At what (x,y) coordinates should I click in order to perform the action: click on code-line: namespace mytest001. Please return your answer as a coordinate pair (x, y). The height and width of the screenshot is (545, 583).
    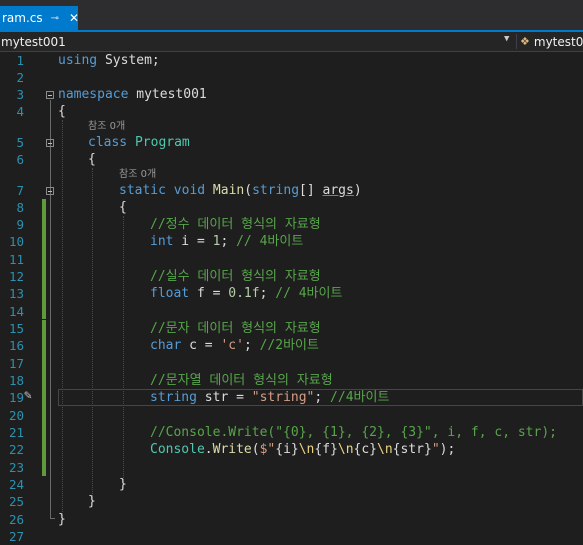
    Looking at the image, I should click on (132, 94).